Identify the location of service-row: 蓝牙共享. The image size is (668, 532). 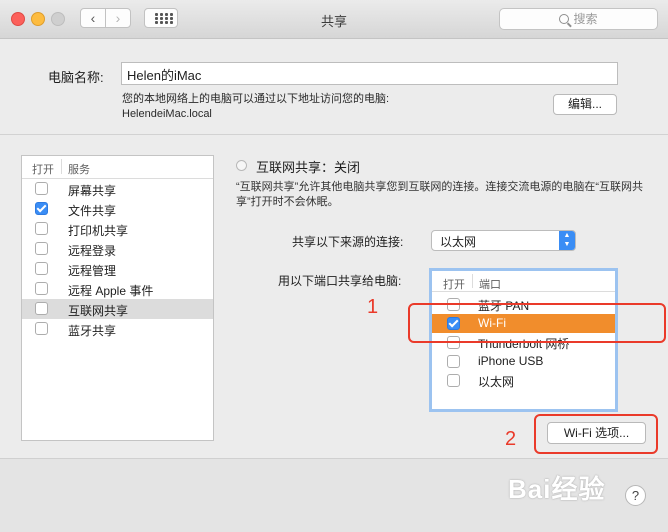
(117, 329).